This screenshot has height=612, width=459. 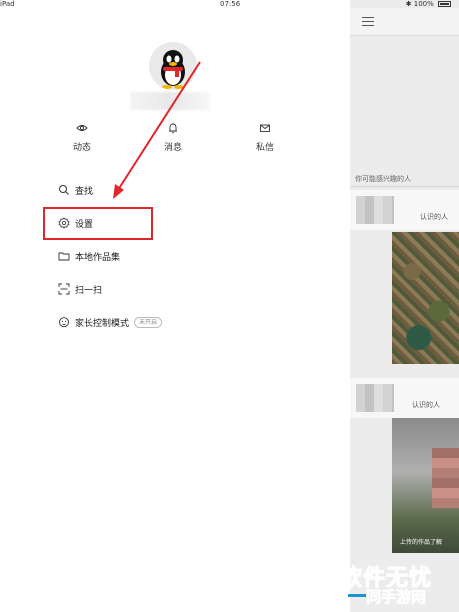 I want to click on photo-caption: 上传的作品了解, so click(x=421, y=542).